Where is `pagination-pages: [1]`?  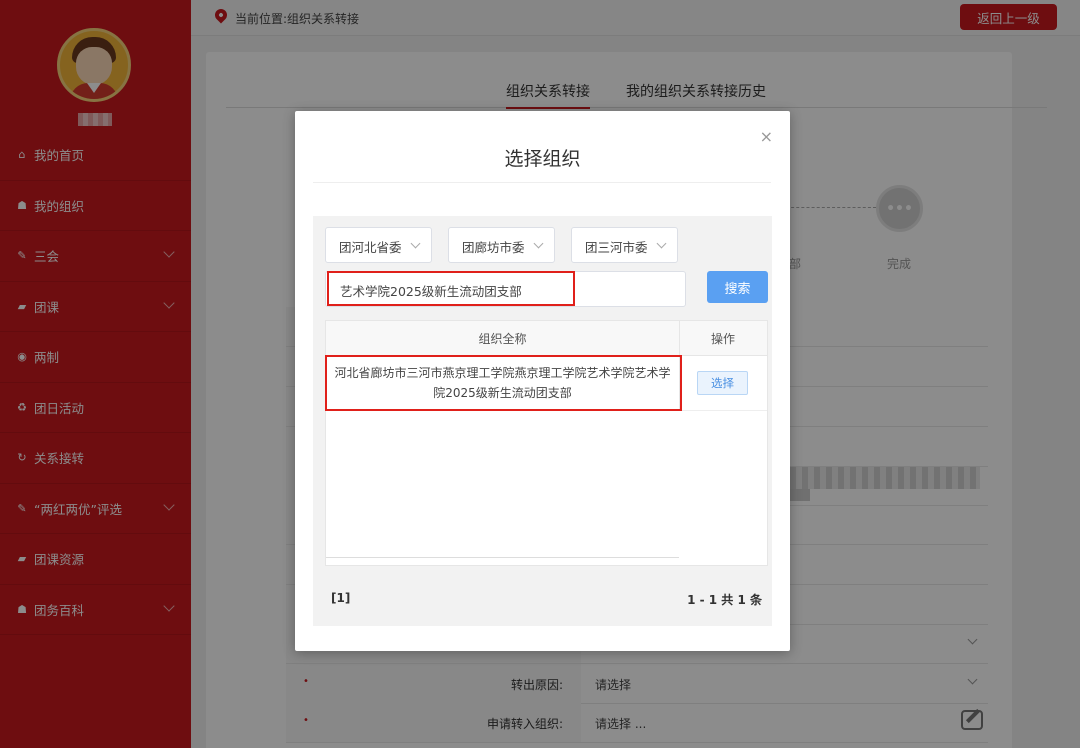 pagination-pages: [1] is located at coordinates (340, 598).